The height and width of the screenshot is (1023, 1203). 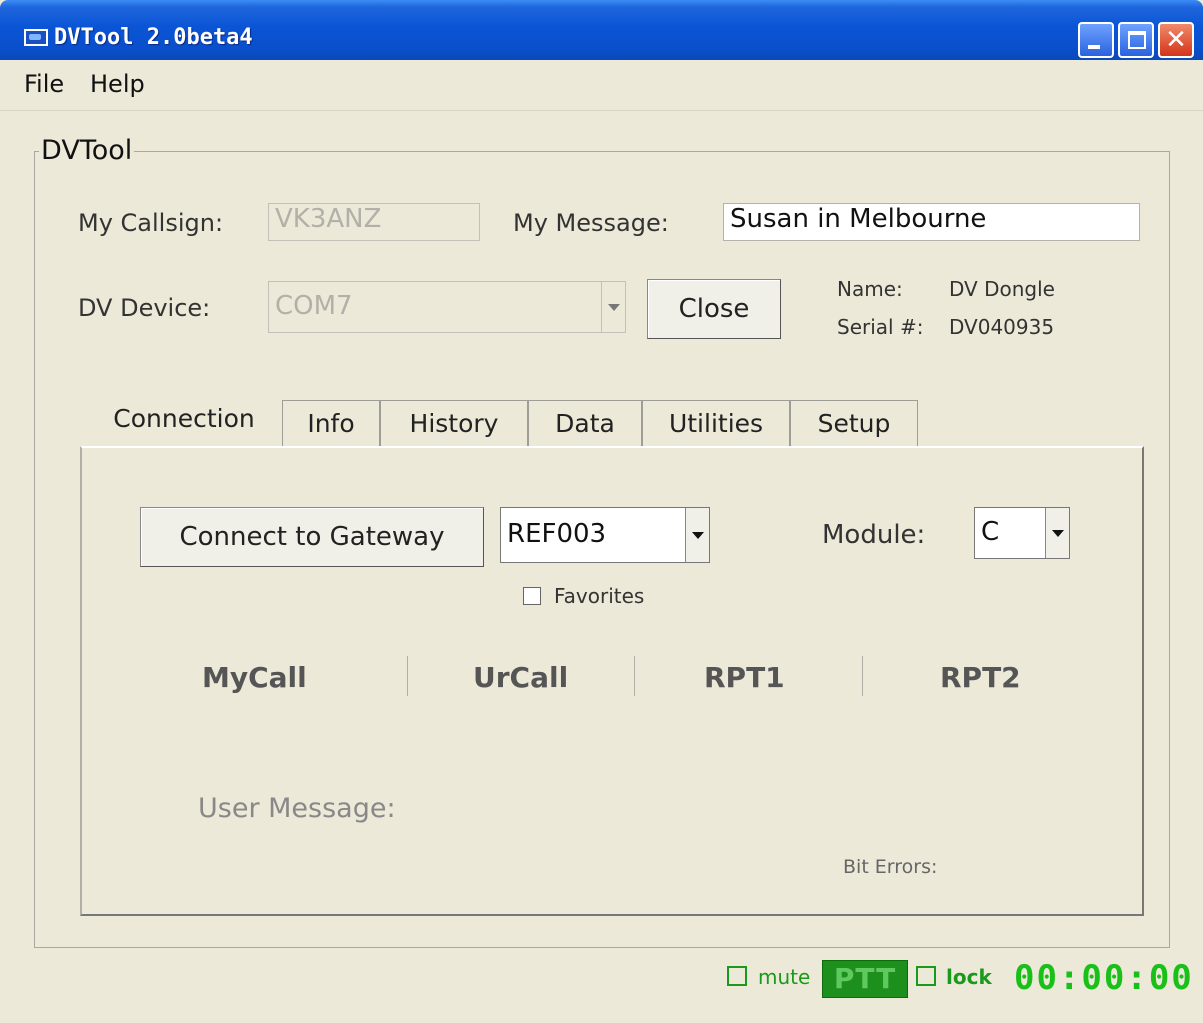 I want to click on menu-help: Help, so click(x=117, y=84).